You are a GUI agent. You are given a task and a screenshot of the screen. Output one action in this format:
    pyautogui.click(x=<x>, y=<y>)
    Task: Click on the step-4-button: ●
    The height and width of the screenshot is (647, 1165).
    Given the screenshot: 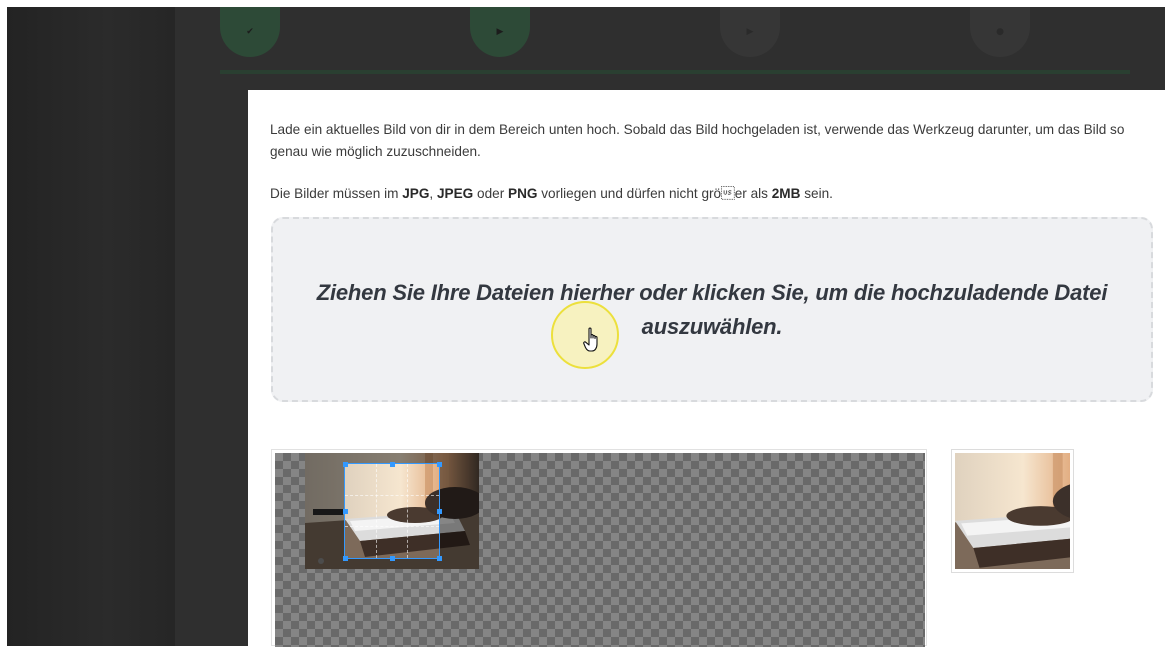 What is the action you would take?
    pyautogui.click(x=1000, y=32)
    